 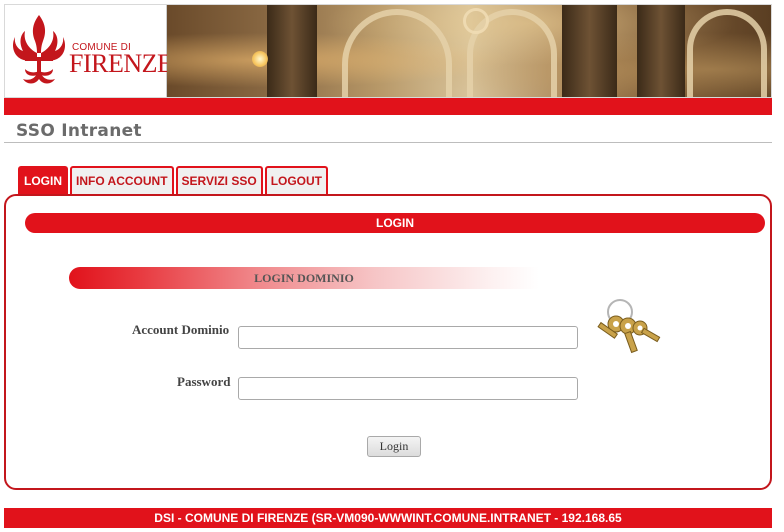 I want to click on account-input, so click(x=408, y=337).